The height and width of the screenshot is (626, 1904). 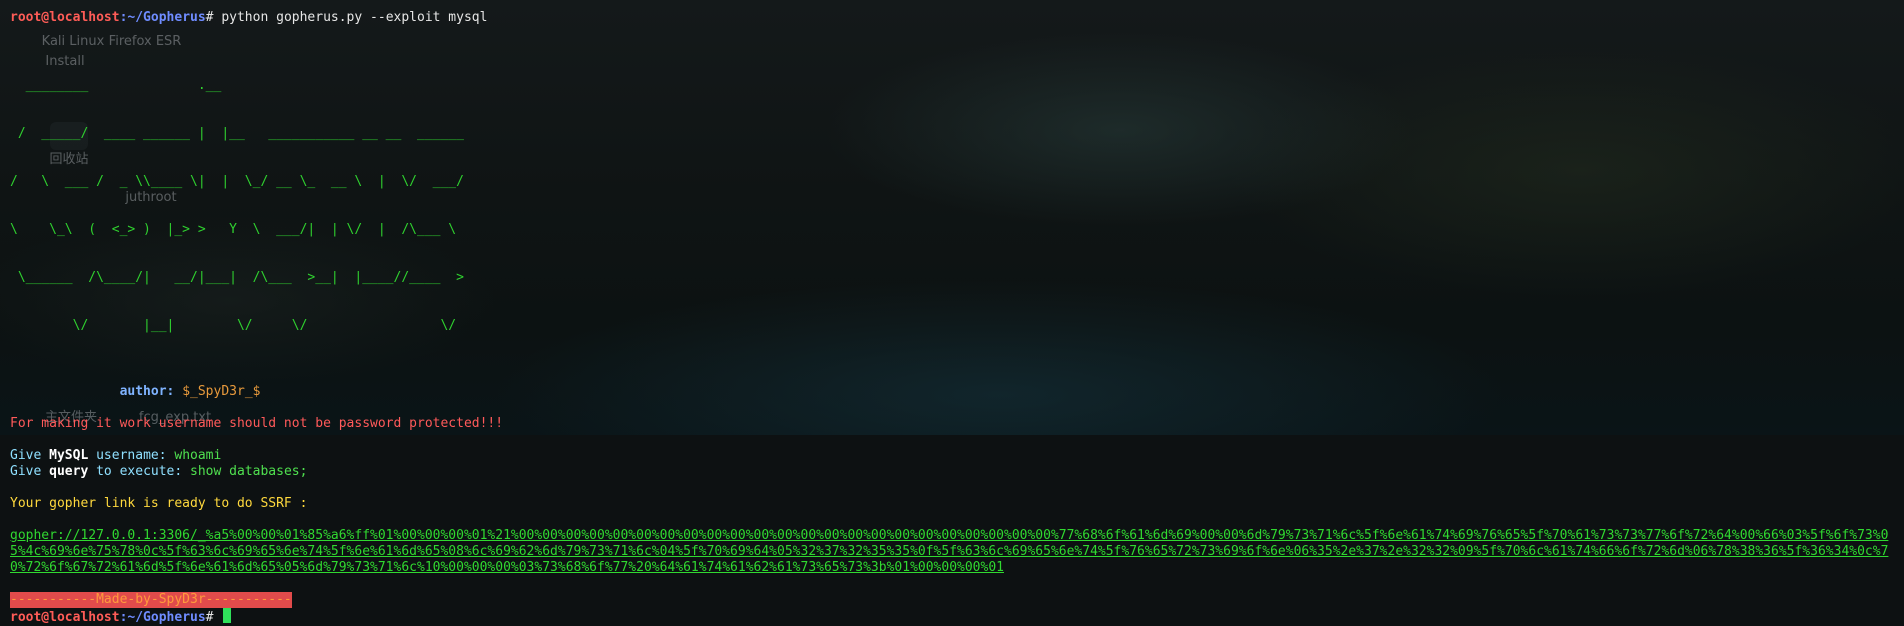 What do you see at coordinates (159, 503) in the screenshot?
I see `ready-message: Your gopher link is ready to do SSRF :` at bounding box center [159, 503].